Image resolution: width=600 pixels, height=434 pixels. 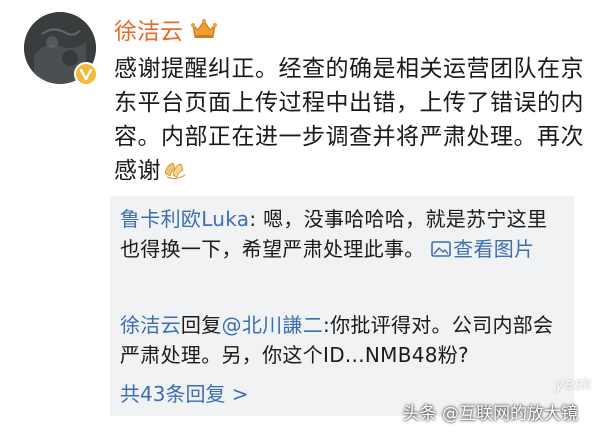 What do you see at coordinates (490, 414) in the screenshot?
I see `source-watermark: 头条 @互联网的放大镜` at bounding box center [490, 414].